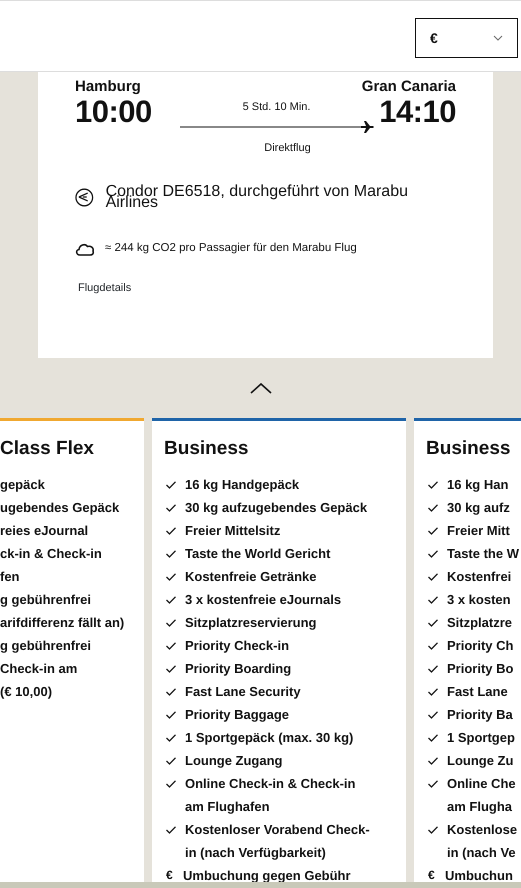 Image resolution: width=521 pixels, height=888 pixels. I want to click on feature-text: Check-in am, so click(39, 669).